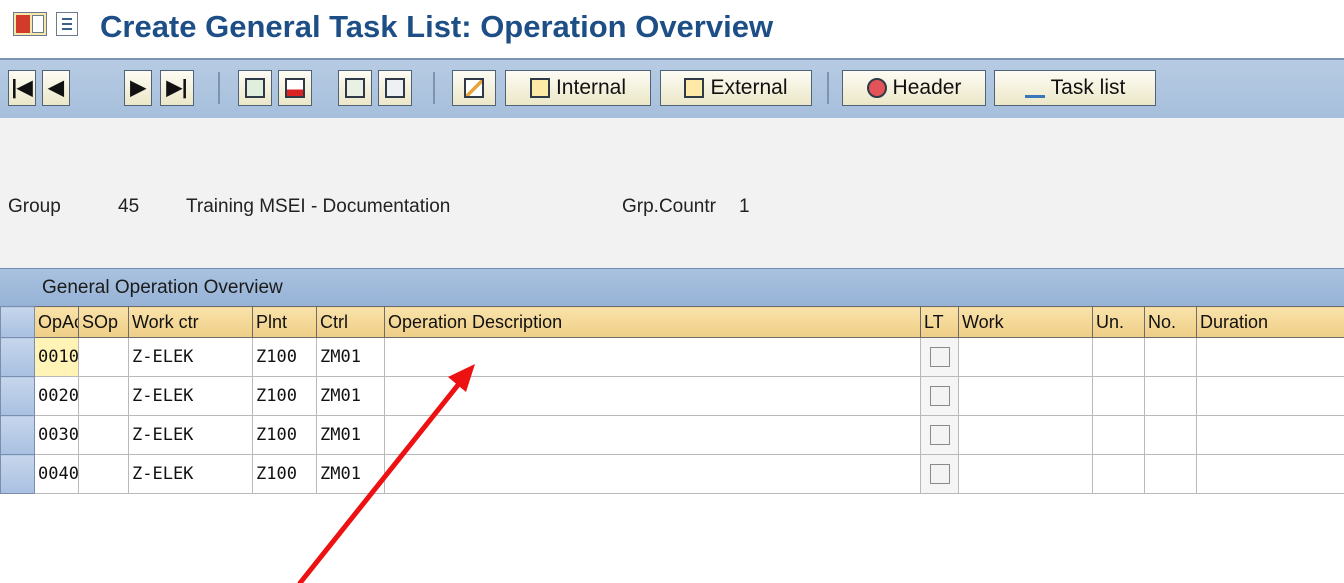 The image size is (1344, 583). I want to click on column-header-work: Work, so click(1025, 322).